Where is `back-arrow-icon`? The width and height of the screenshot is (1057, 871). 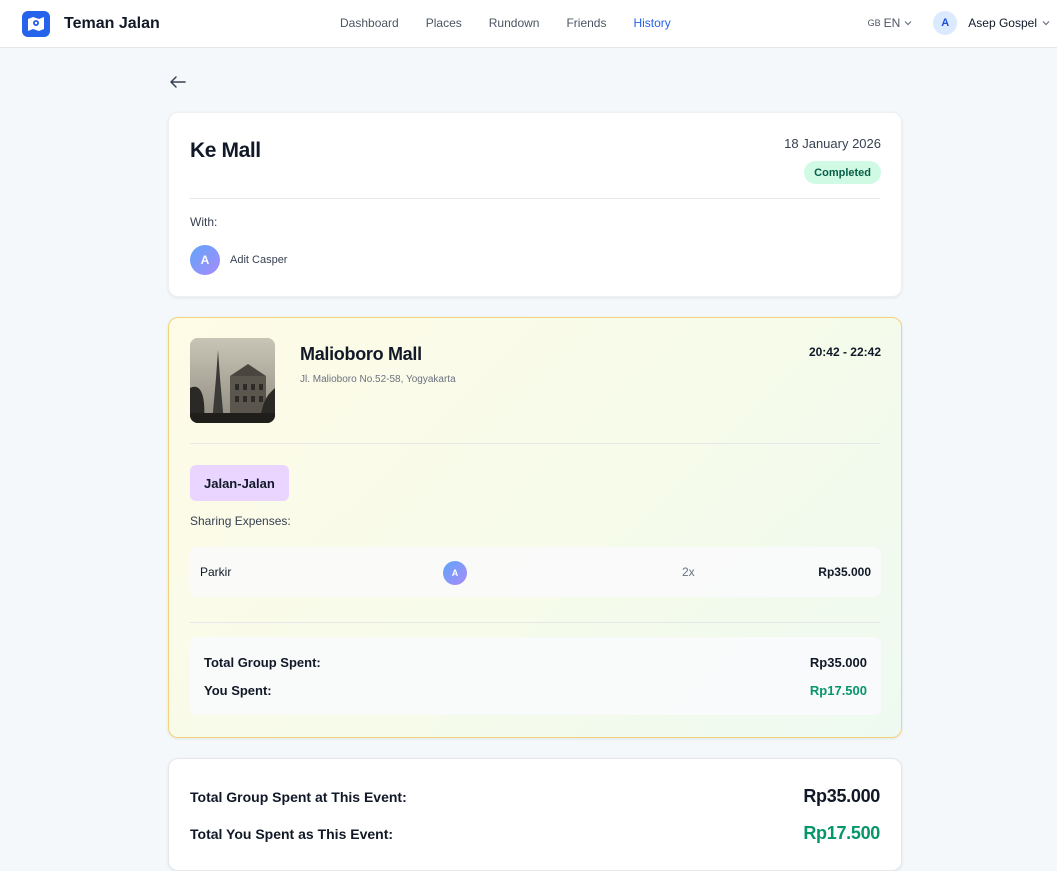 back-arrow-icon is located at coordinates (178, 82).